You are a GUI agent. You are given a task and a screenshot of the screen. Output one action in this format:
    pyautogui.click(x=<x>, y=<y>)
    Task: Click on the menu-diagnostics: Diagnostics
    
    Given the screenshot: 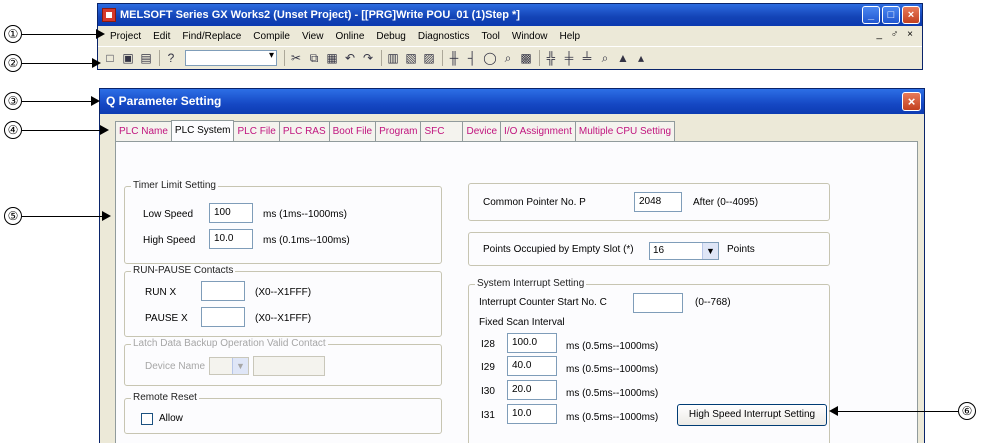 What is the action you would take?
    pyautogui.click(x=444, y=36)
    